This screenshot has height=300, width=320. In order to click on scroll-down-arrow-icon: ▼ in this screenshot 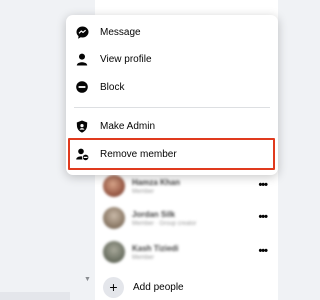, I will do `click(87, 279)`.